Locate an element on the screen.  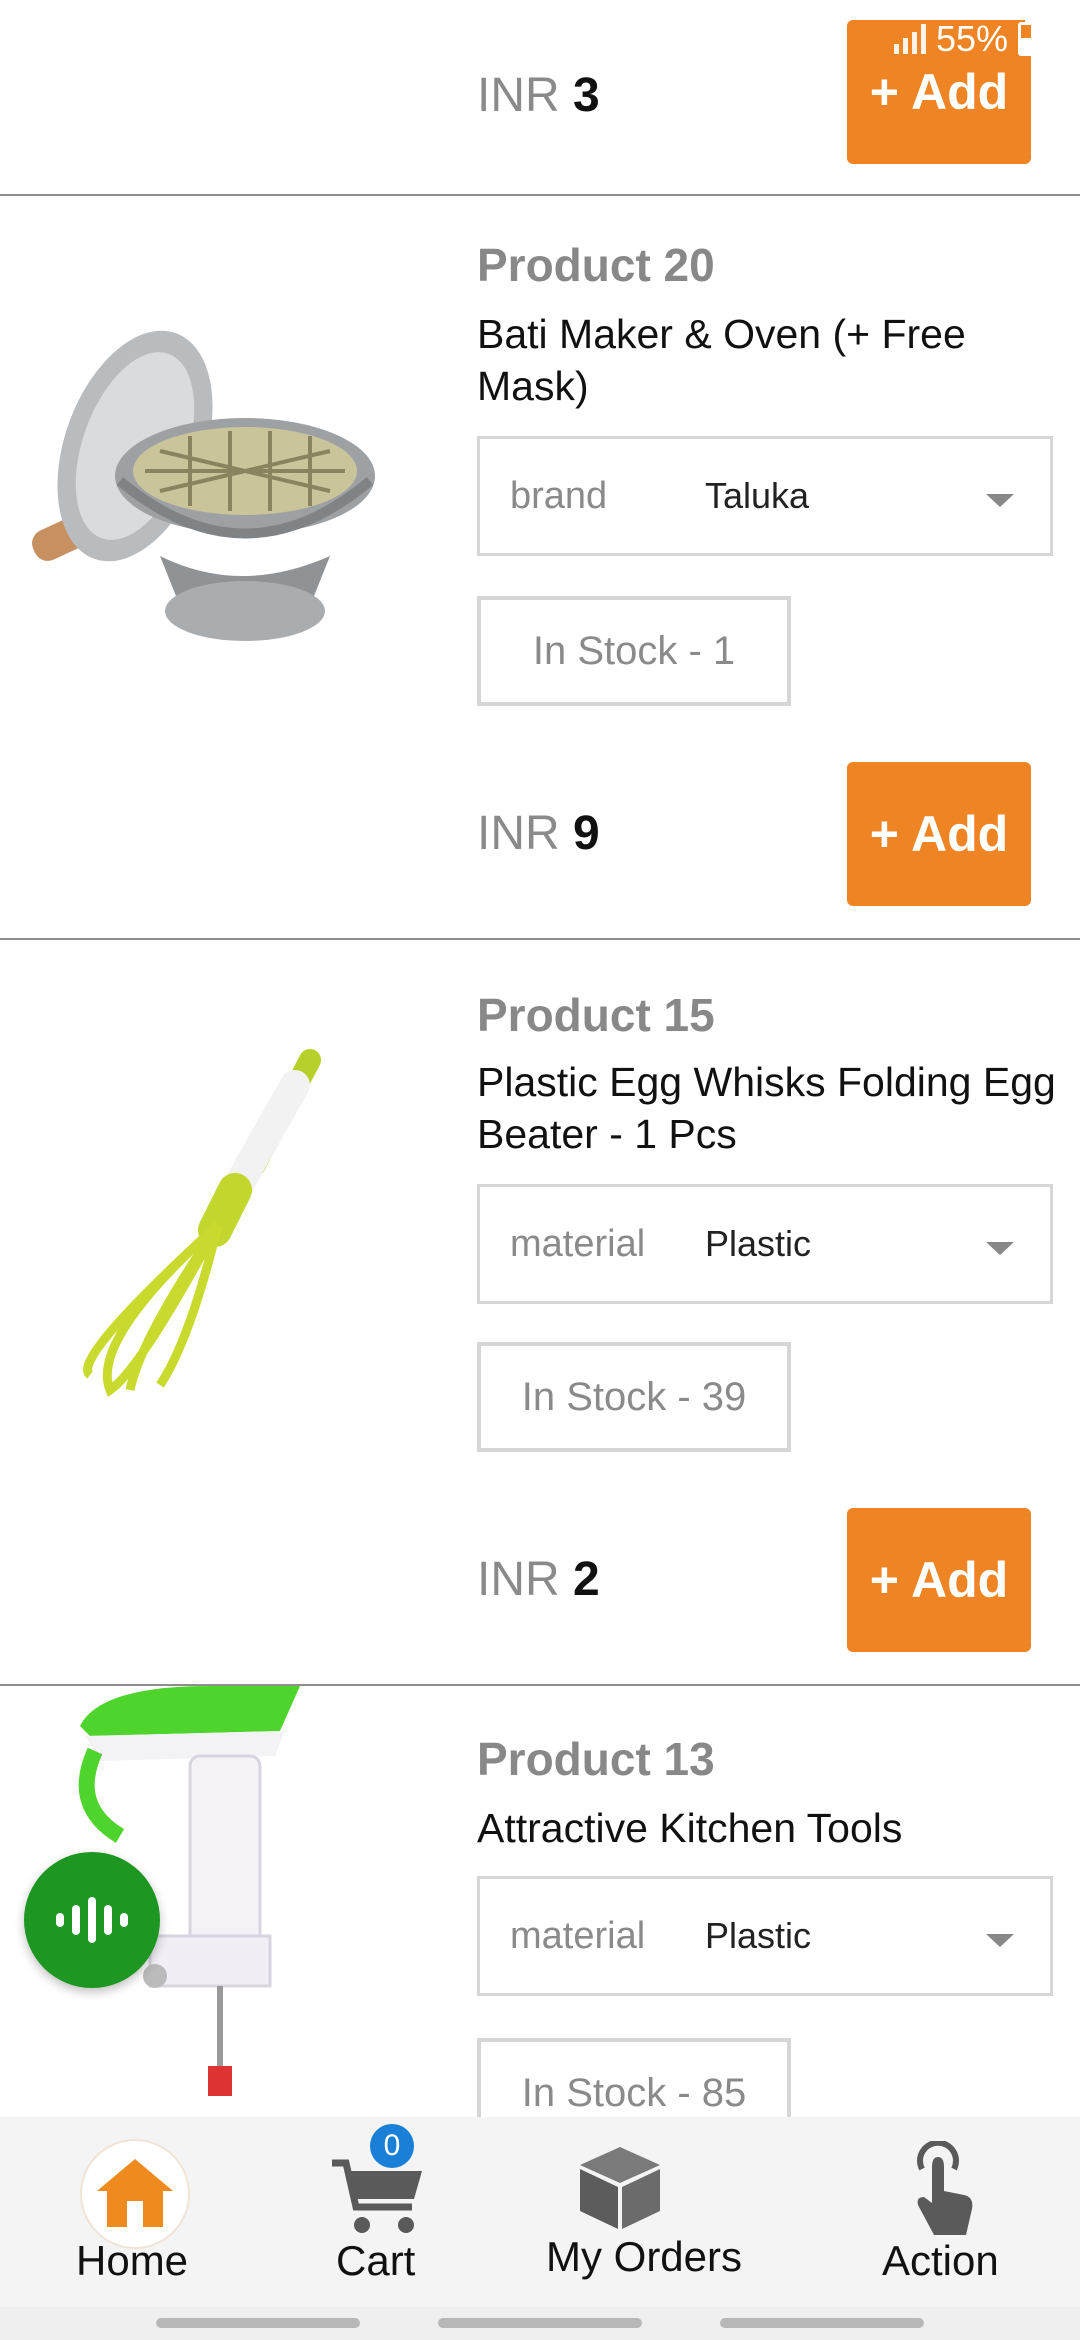
product-image-egg-whisk is located at coordinates (202, 1223).